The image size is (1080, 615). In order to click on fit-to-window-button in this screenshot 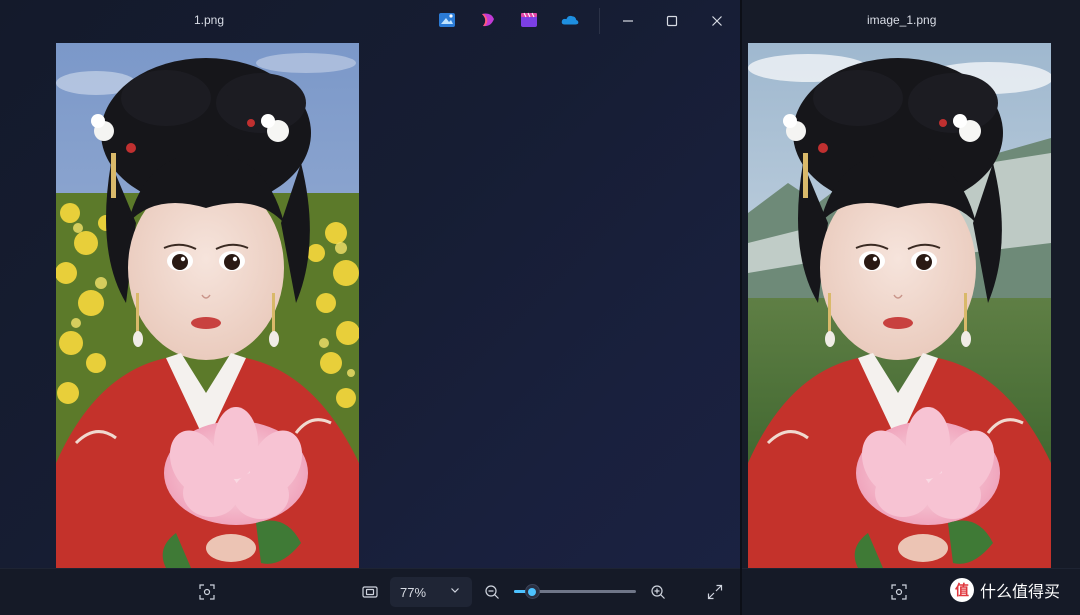, I will do `click(370, 592)`.